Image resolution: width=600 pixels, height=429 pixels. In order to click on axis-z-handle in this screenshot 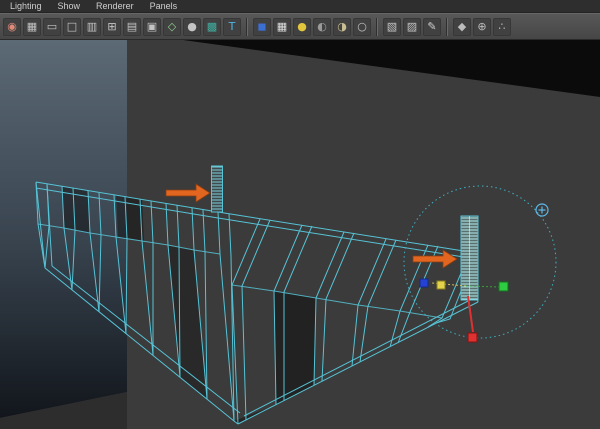, I will do `click(424, 283)`.